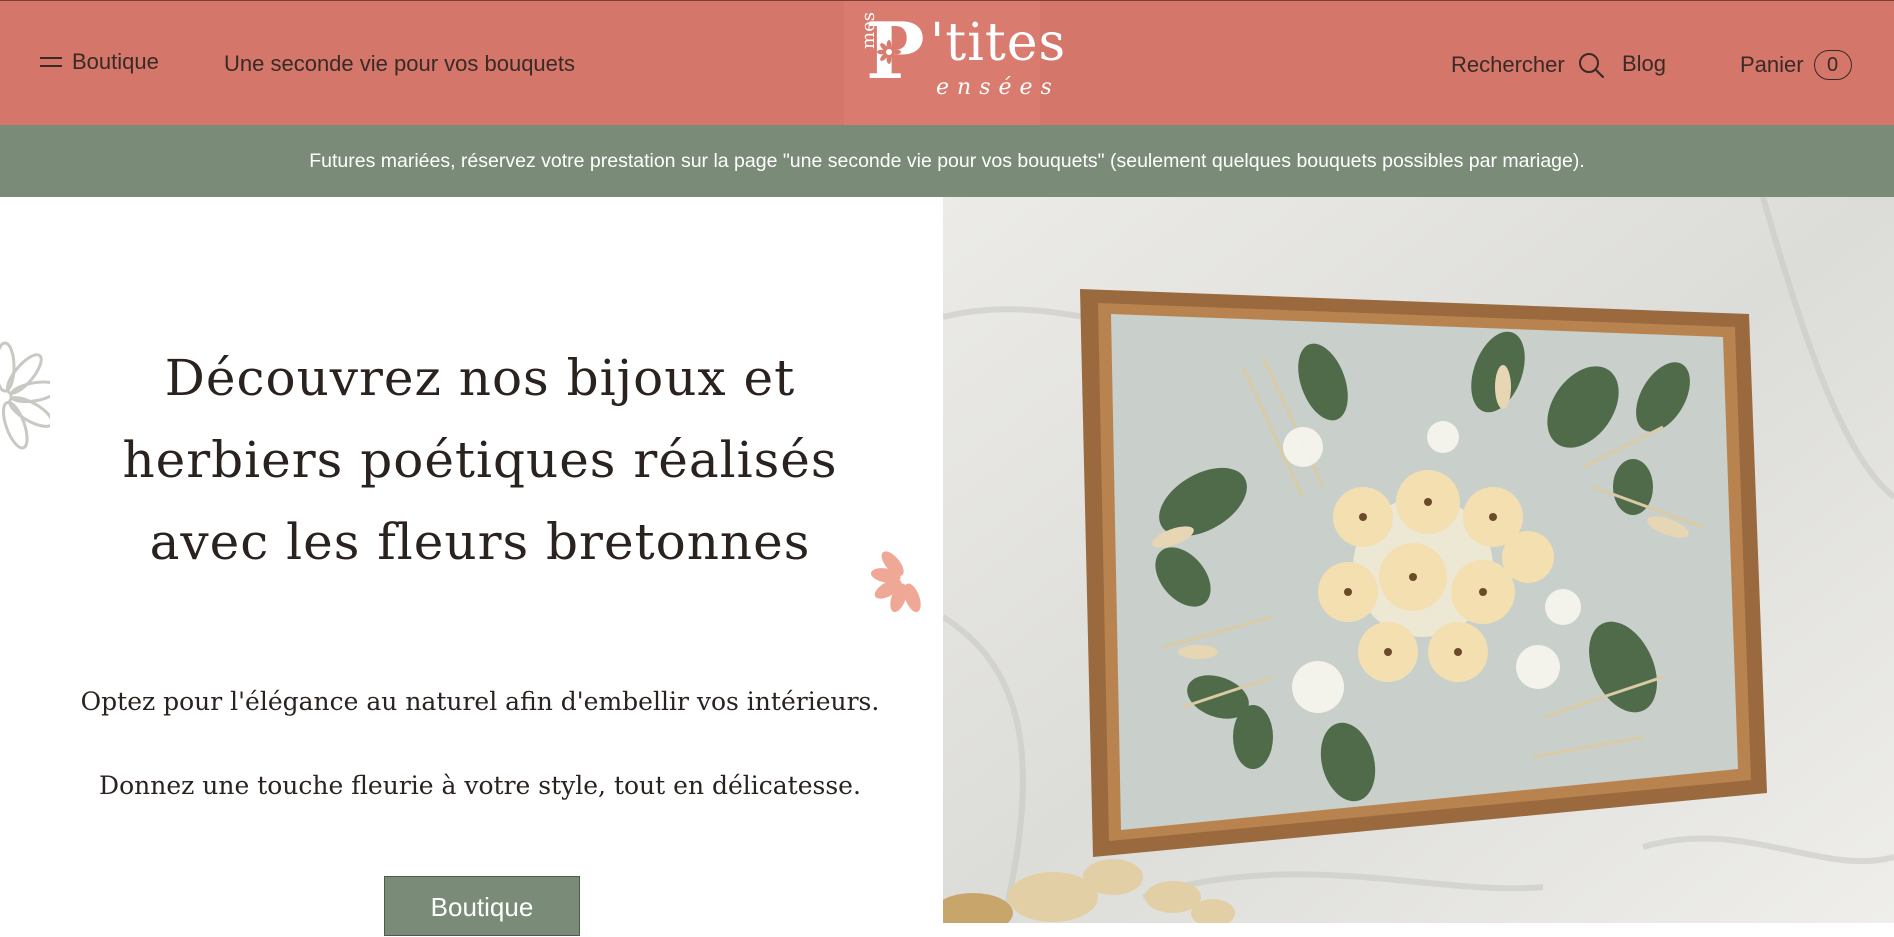 This screenshot has width=1894, height=937. What do you see at coordinates (1832, 65) in the screenshot?
I see `cart-count-badge: 0` at bounding box center [1832, 65].